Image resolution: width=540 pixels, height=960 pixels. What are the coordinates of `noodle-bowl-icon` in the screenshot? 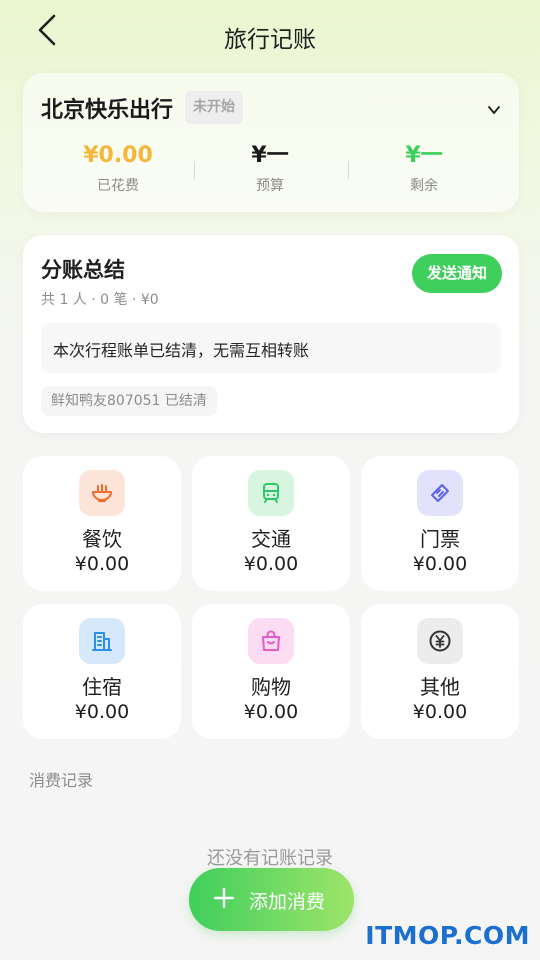 It's located at (102, 493).